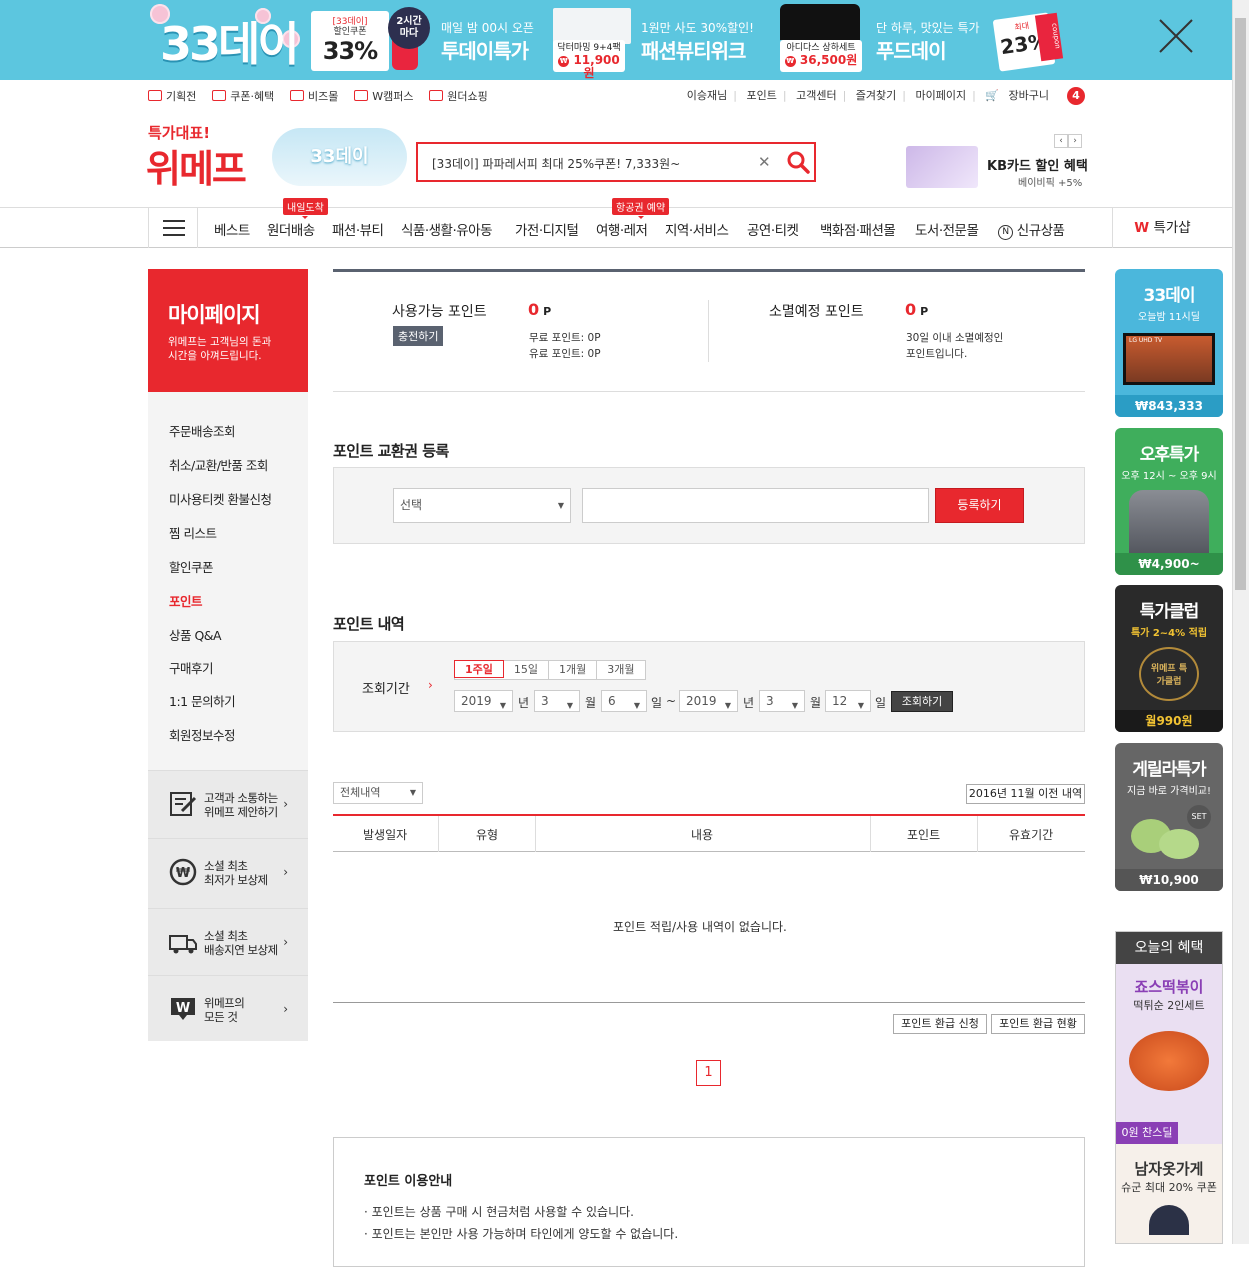 The height and width of the screenshot is (1267, 1249). What do you see at coordinates (876, 95) in the screenshot?
I see `favorites-link: 즐겨찾기` at bounding box center [876, 95].